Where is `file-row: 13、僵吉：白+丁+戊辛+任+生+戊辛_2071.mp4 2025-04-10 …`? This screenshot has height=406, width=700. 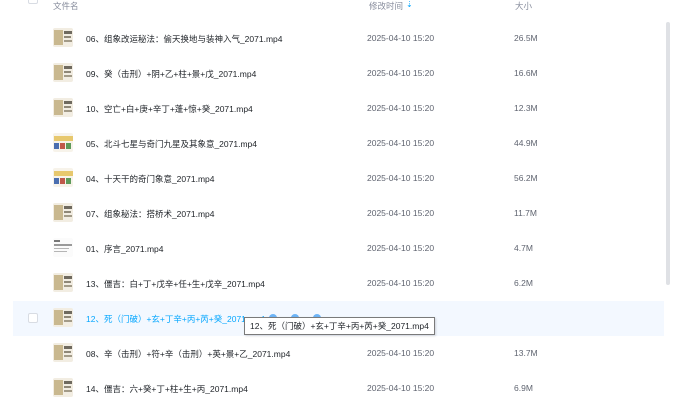
file-row: 13、僵吉：白+丁+戊辛+任+生+戊辛_2071.mp4 2025-04-10 … is located at coordinates (341, 283).